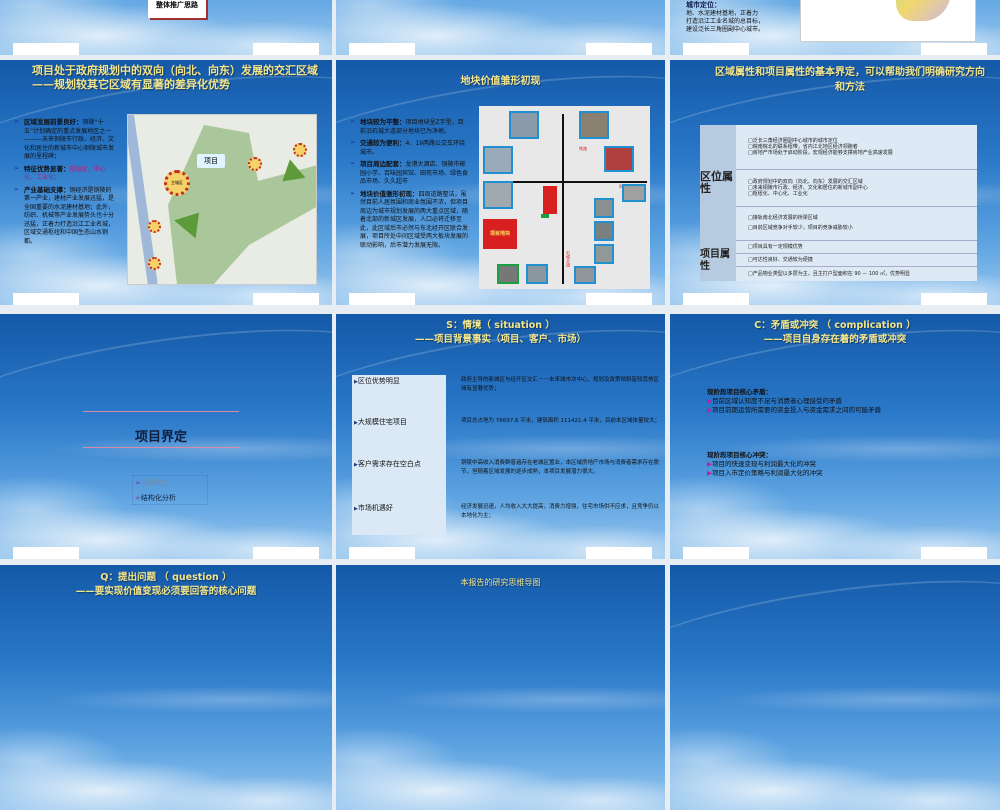  I want to click on table-cell: □产品物业类型以多层为主，且主打户型面积在 90 － 100 ㎡，优势明显, so click(856, 273).